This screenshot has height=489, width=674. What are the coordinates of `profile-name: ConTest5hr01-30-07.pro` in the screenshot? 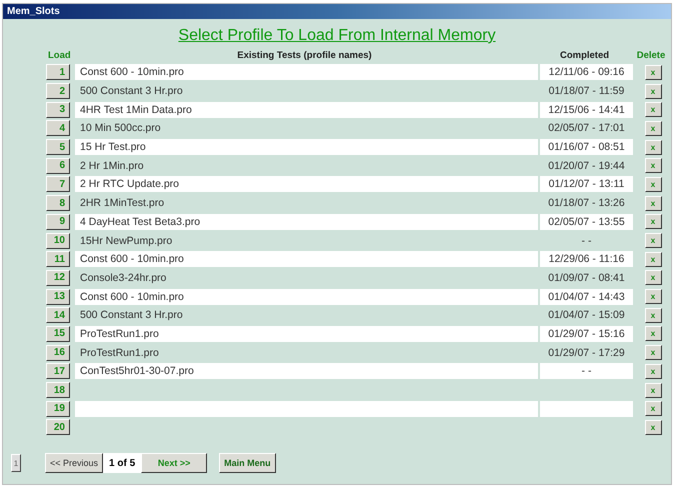 It's located at (137, 371).